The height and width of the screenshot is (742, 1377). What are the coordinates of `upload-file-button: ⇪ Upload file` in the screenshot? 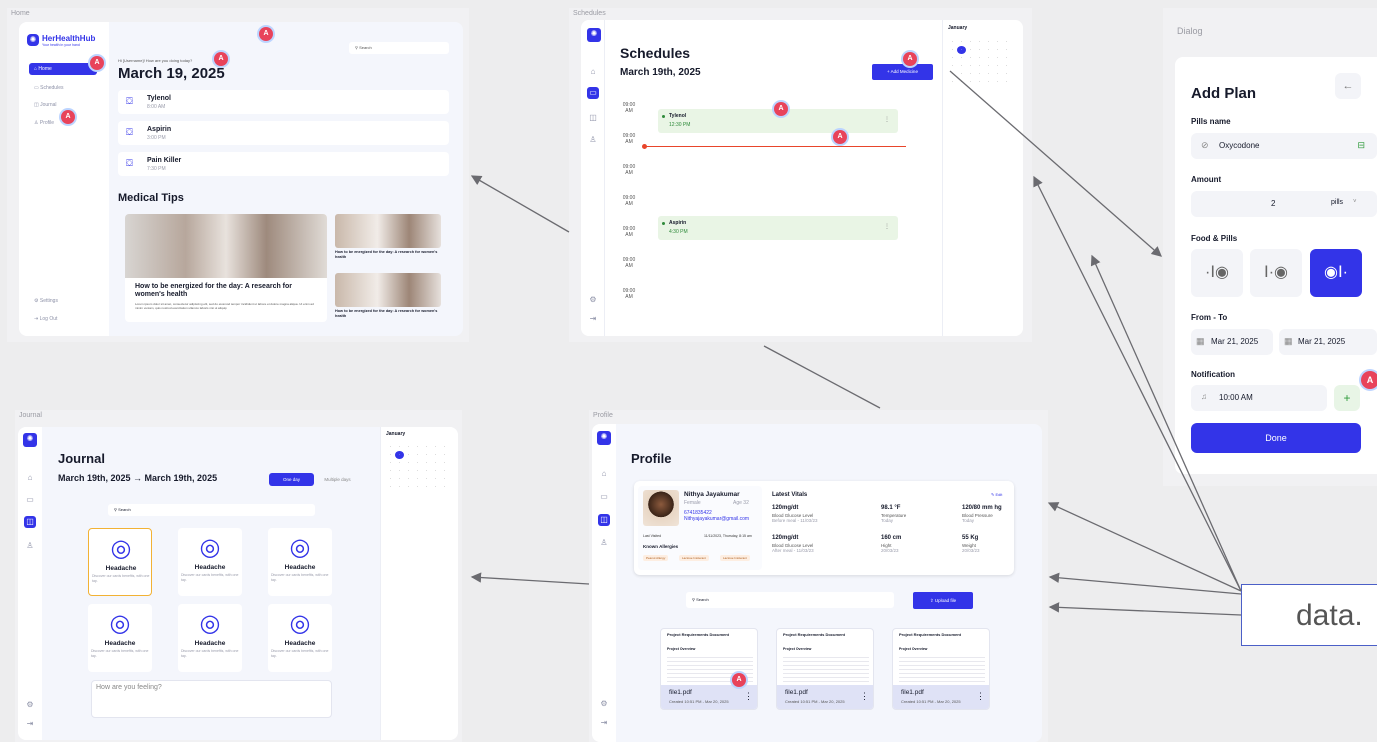 It's located at (943, 600).